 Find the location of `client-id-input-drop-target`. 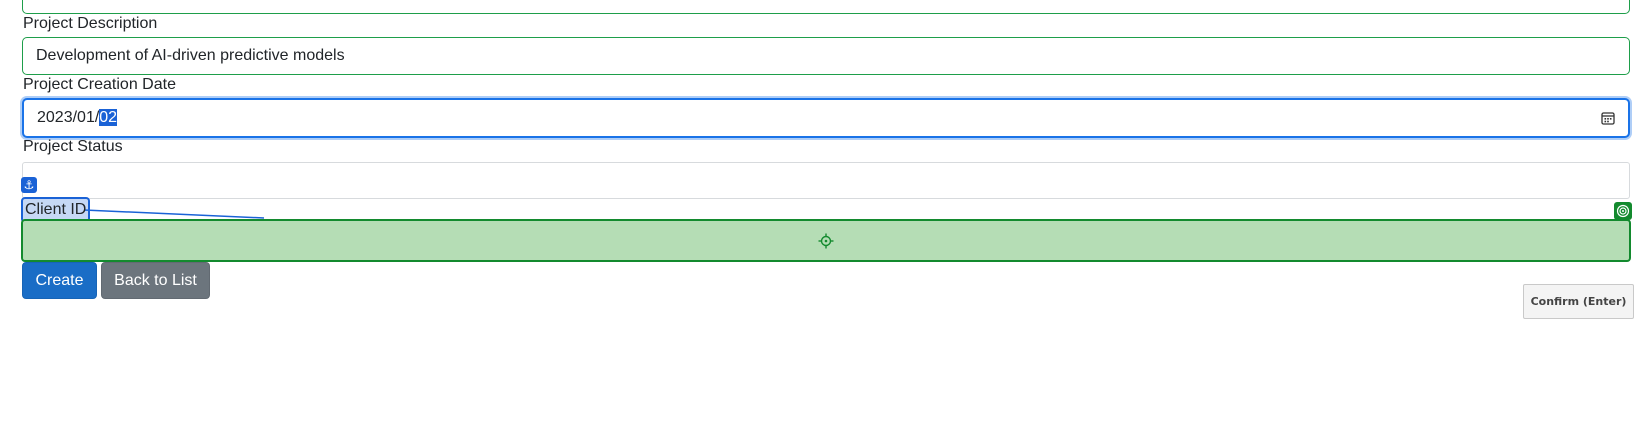

client-id-input-drop-target is located at coordinates (826, 240).